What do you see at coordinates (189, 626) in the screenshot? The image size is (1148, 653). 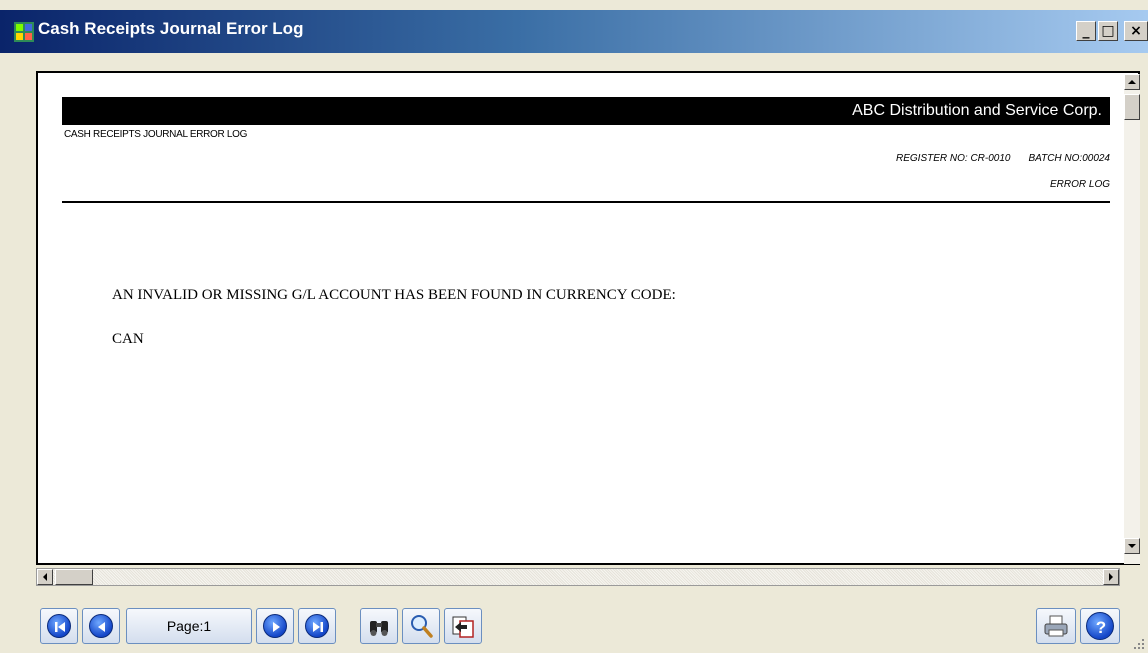 I see `page-indicator: Page:1` at bounding box center [189, 626].